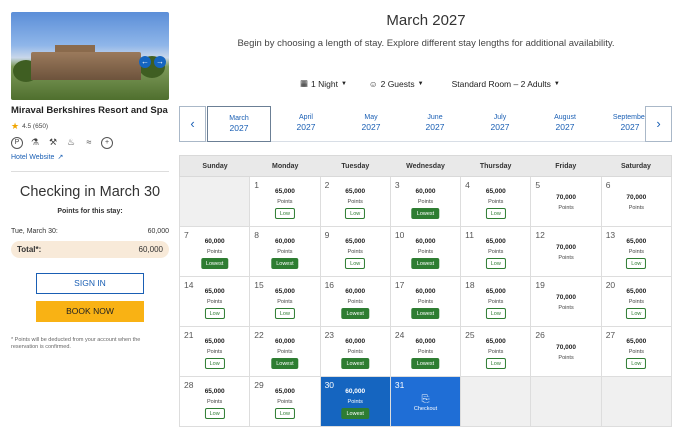 The width and height of the screenshot is (700, 439). Describe the element at coordinates (496, 252) in the screenshot. I see `day-cell: 11 65,000 Points Low` at that location.